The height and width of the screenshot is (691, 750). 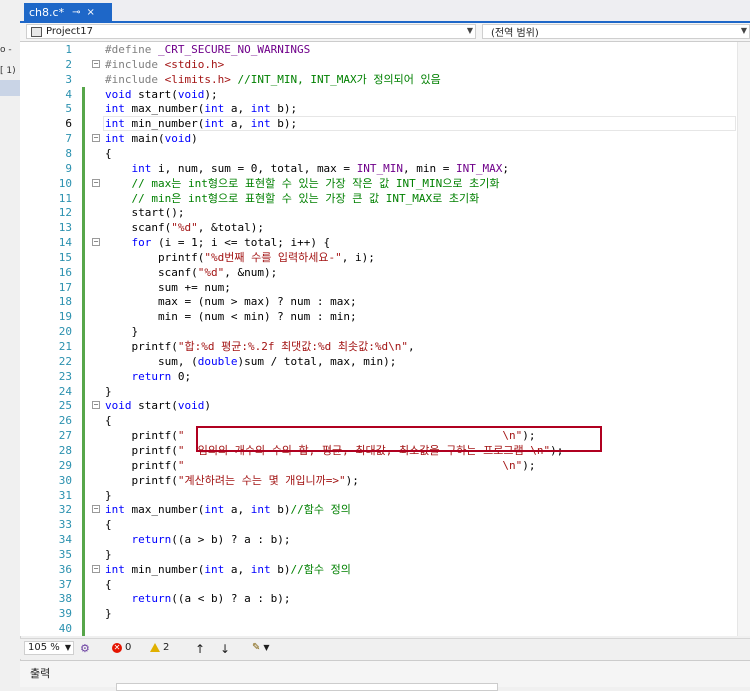 What do you see at coordinates (44, 647) in the screenshot?
I see `zoom-level: 105 %` at bounding box center [44, 647].